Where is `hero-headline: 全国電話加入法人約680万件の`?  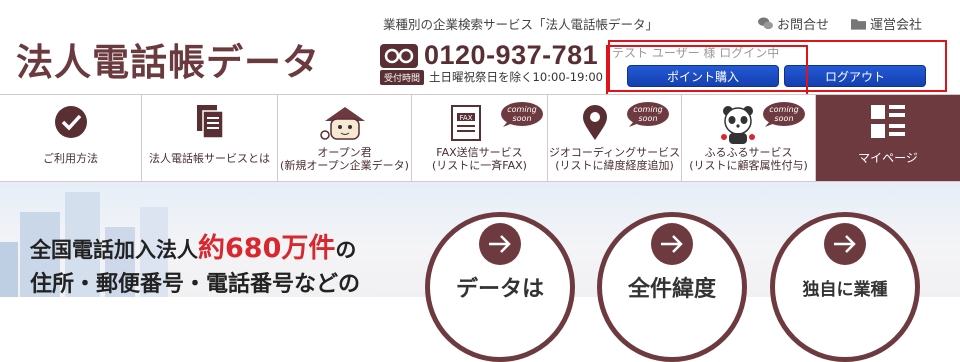
hero-headline: 全国電話加入法人約680万件の is located at coordinates (193, 248).